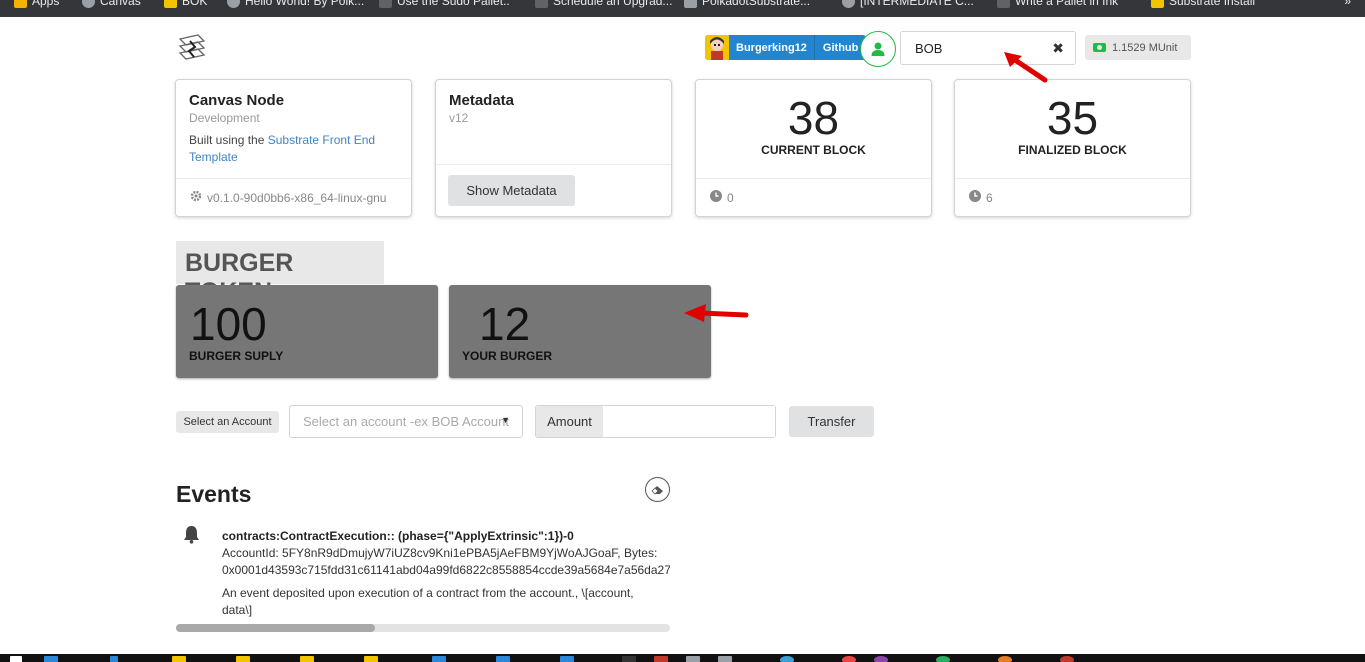 This screenshot has height=662, width=1365. I want to click on amount-field: Amount, so click(655, 421).